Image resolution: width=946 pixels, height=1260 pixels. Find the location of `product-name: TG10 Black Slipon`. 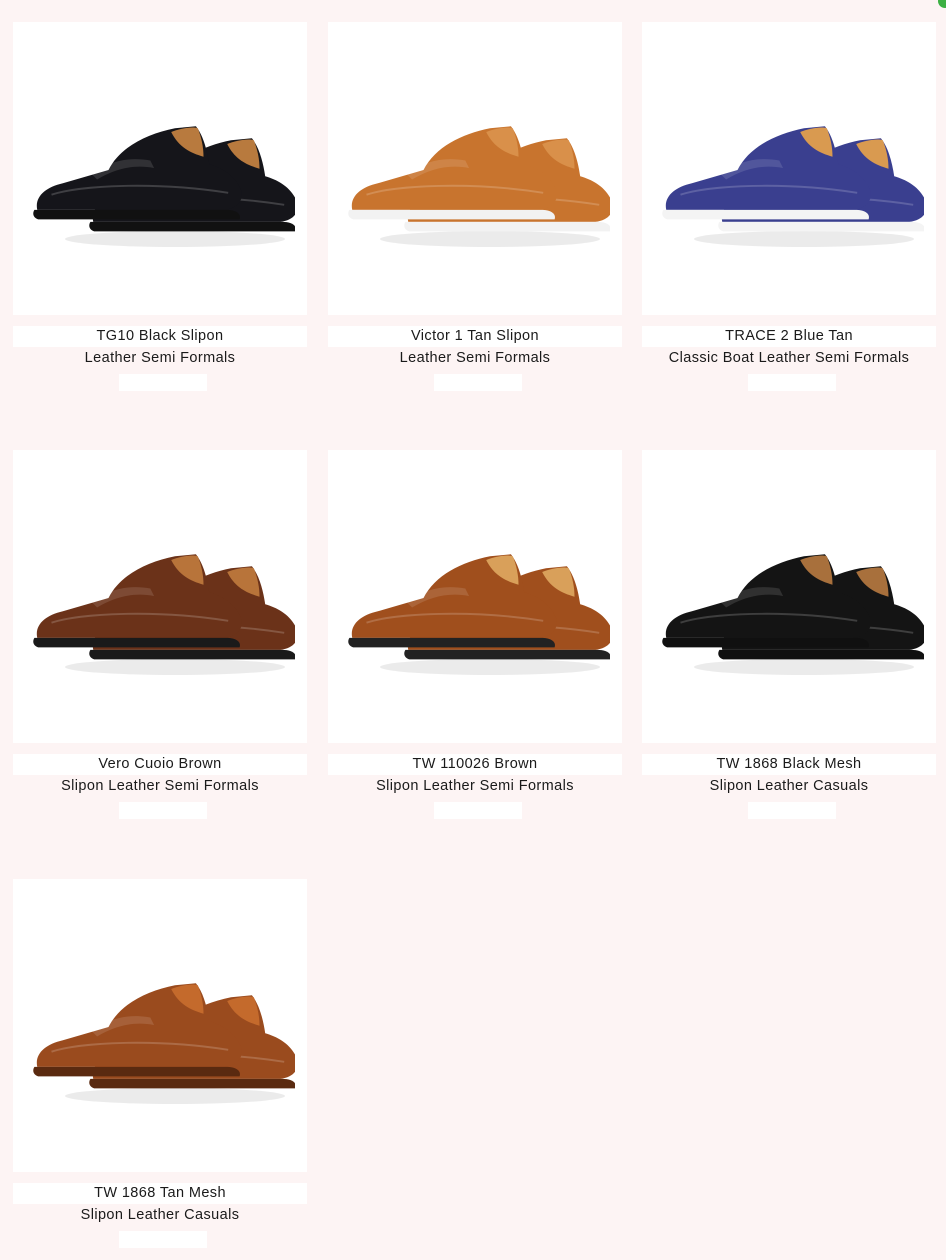

product-name: TG10 Black Slipon is located at coordinates (160, 336).